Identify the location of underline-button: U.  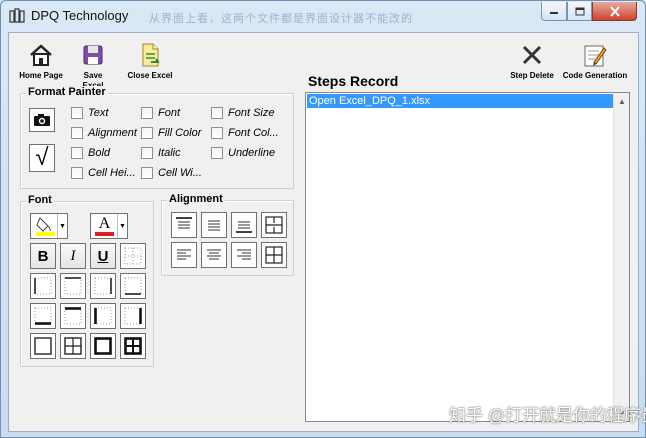
(103, 256).